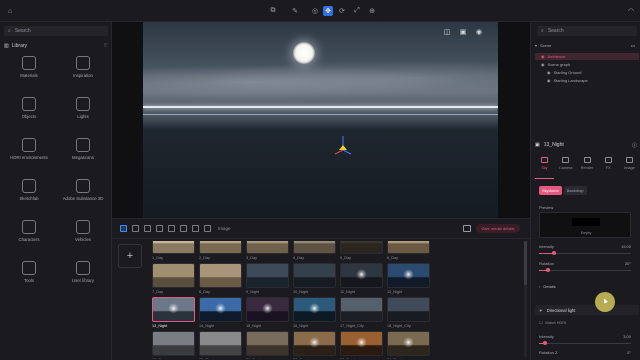  What do you see at coordinates (315, 278) in the screenshot?
I see `asset-thumbnail: 10_Night` at bounding box center [315, 278].